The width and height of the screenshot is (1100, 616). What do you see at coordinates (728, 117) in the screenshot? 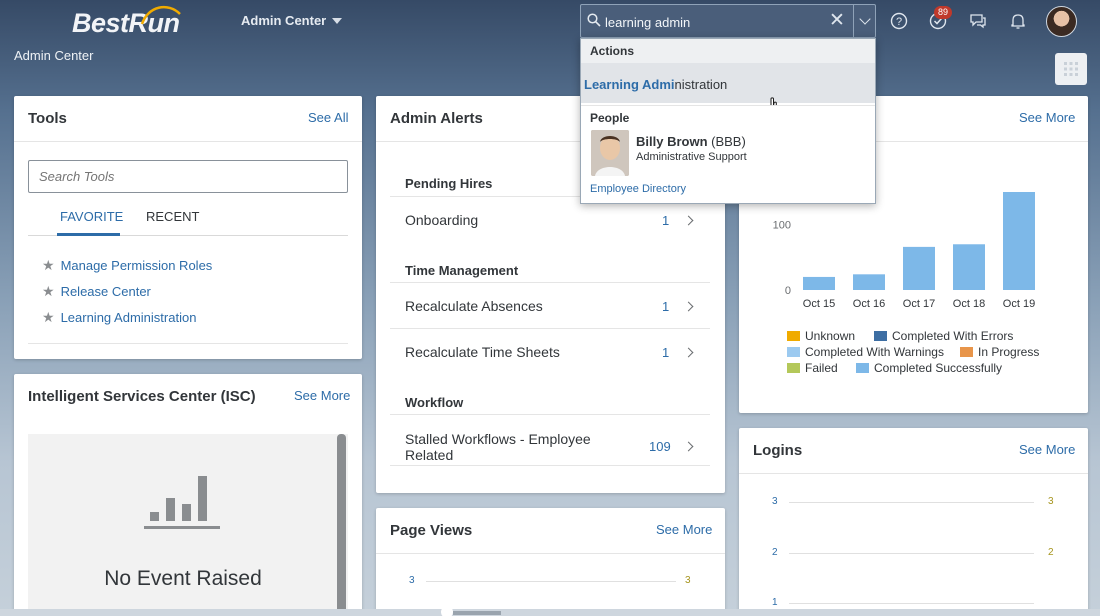
I see `people-header: People` at bounding box center [728, 117].